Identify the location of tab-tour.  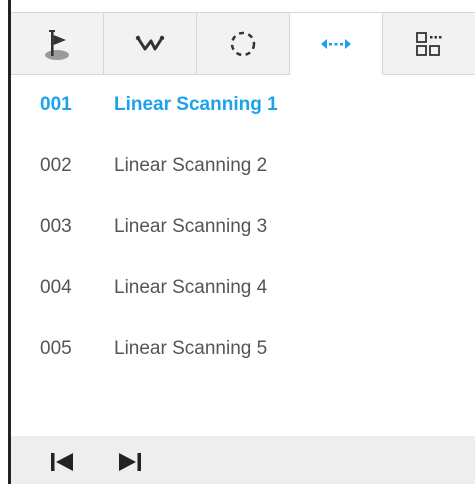
(243, 44).